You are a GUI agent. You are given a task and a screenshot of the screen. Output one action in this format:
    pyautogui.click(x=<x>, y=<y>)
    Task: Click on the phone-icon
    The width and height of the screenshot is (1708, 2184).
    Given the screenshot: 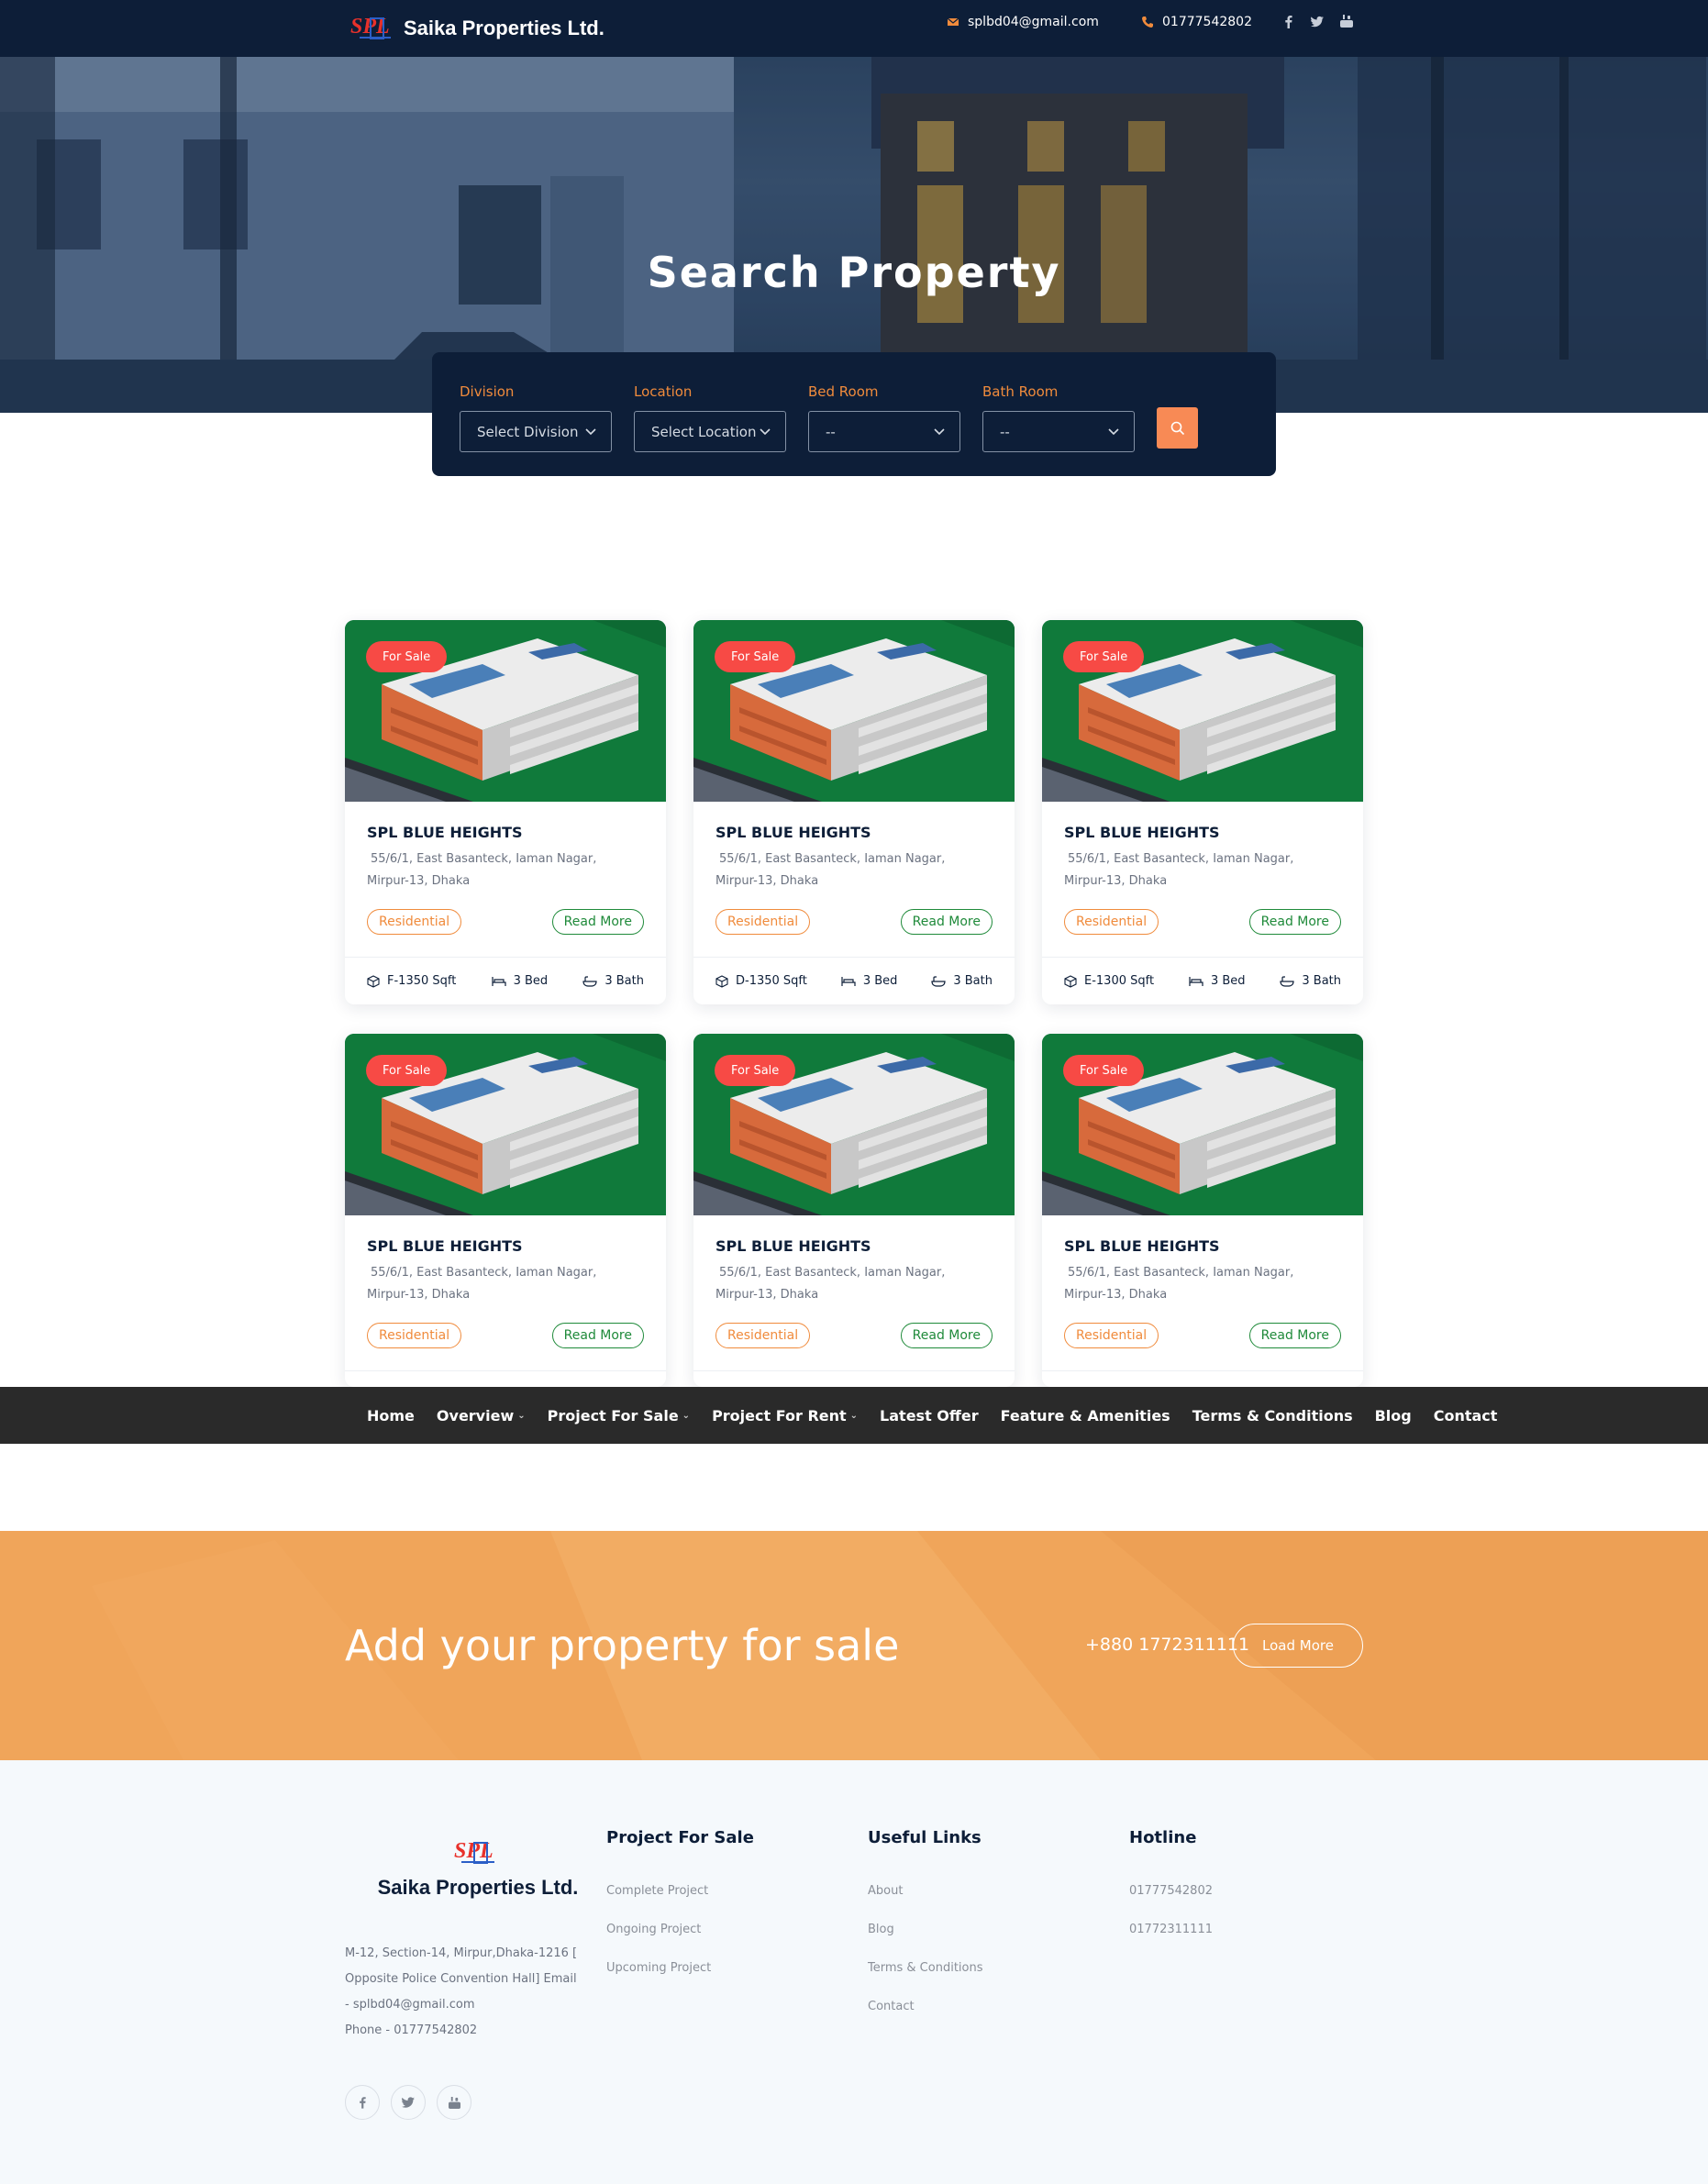 What is the action you would take?
    pyautogui.click(x=1147, y=22)
    